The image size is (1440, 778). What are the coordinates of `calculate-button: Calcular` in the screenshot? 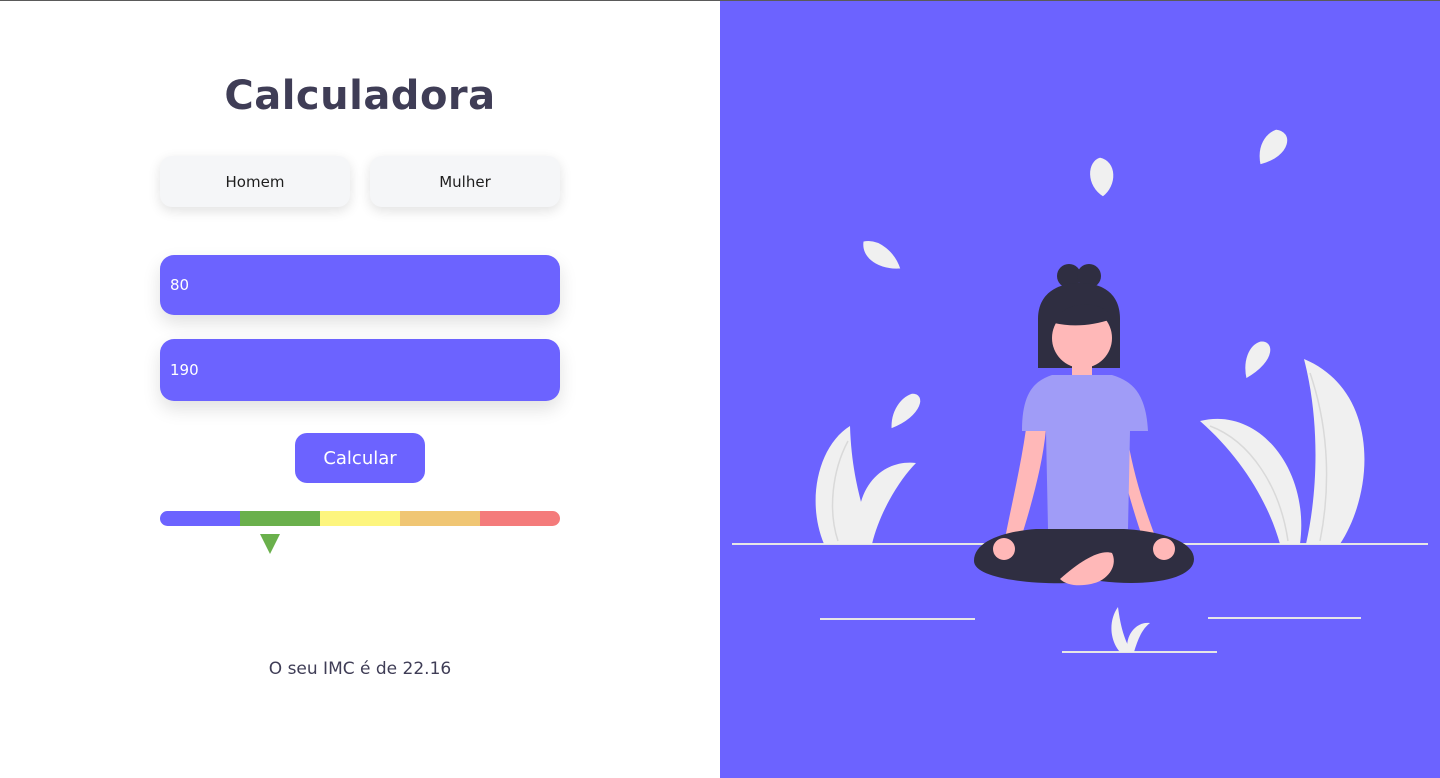 It's located at (360, 458).